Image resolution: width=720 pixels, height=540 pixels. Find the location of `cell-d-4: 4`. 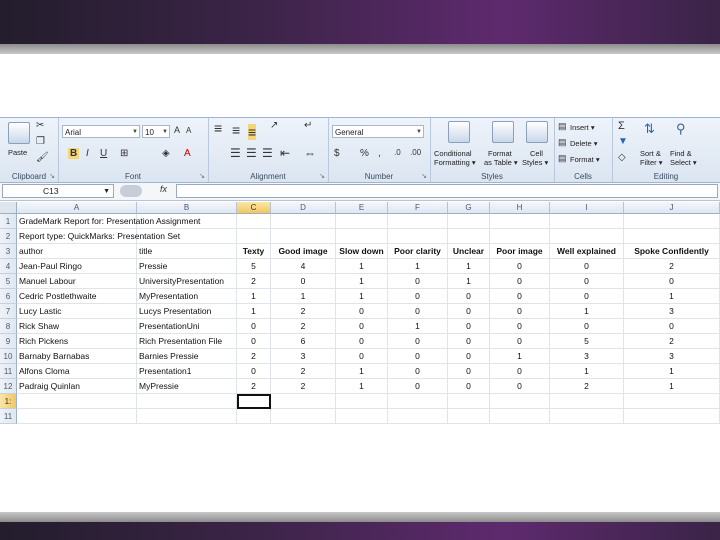

cell-d-4: 4 is located at coordinates (303, 266).